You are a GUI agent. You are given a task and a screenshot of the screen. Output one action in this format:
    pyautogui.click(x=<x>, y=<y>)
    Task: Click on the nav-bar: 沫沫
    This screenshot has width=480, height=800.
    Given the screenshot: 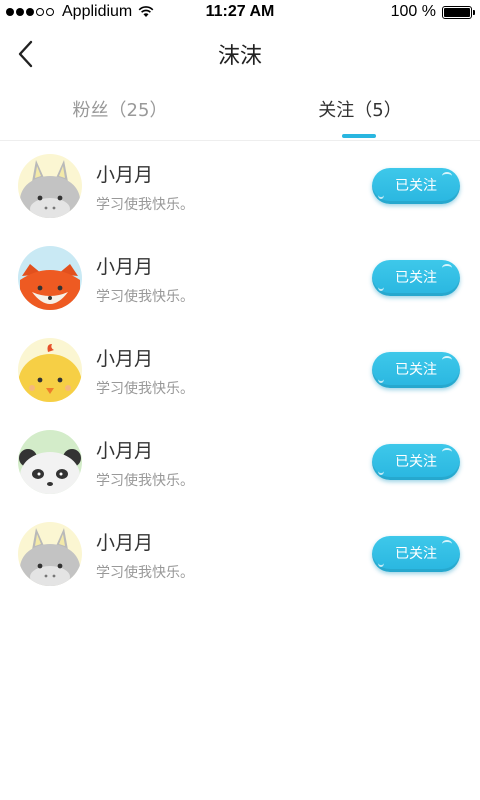 What is the action you would take?
    pyautogui.click(x=240, y=54)
    